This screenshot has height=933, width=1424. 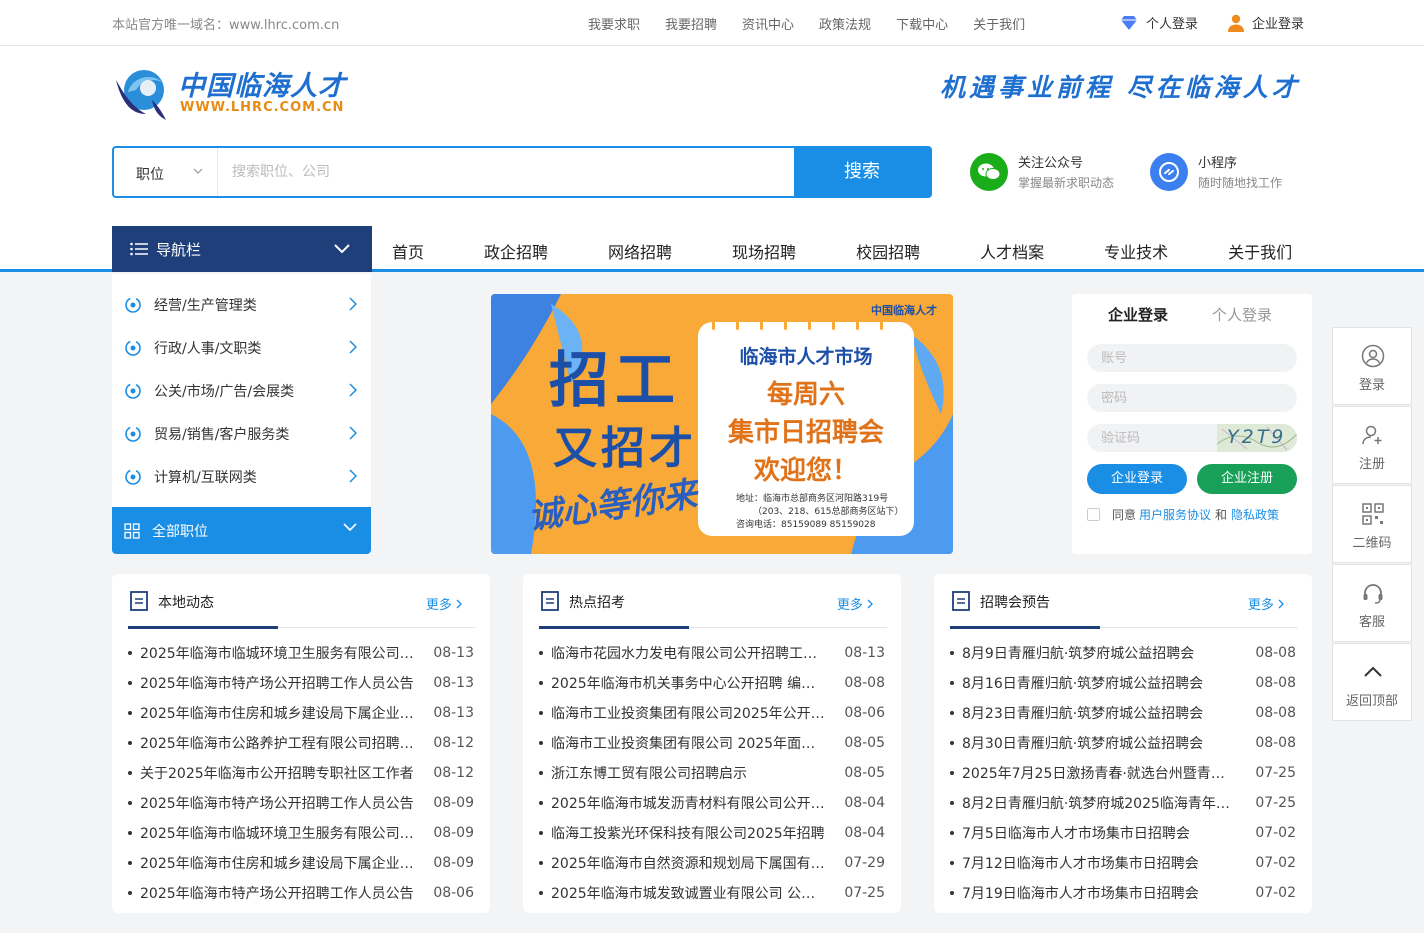 What do you see at coordinates (1093, 514) in the screenshot?
I see `agree-checkbox` at bounding box center [1093, 514].